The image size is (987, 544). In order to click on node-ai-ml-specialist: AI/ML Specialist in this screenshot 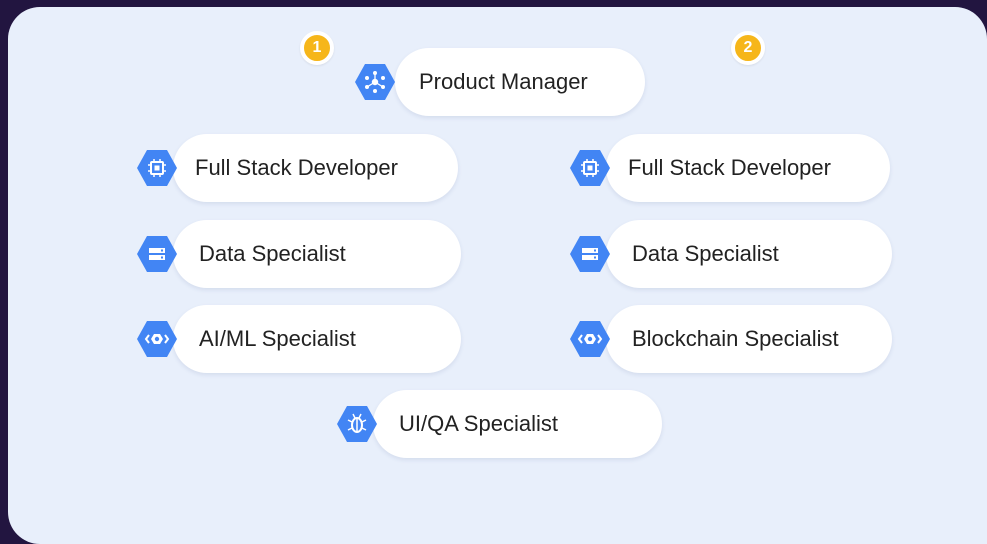, I will do `click(299, 339)`.